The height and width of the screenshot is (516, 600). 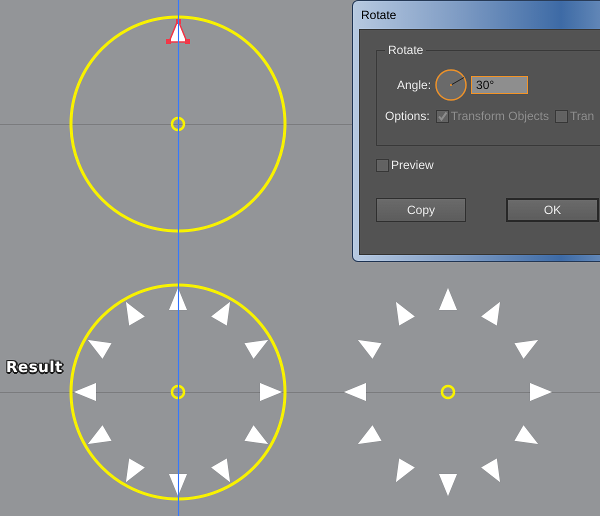 I want to click on dialog-button: Copy, so click(x=421, y=210).